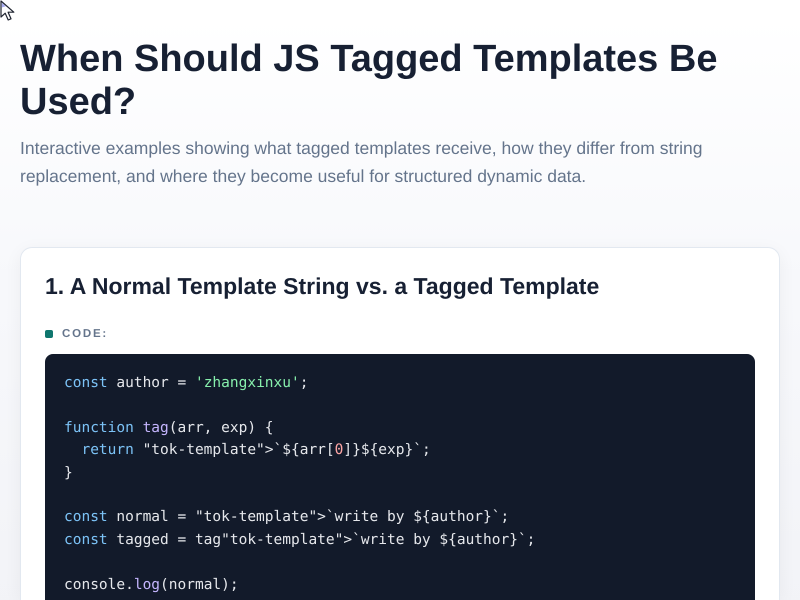 Image resolution: width=800 pixels, height=600 pixels. I want to click on code-line: const tagged = tag"tok-template">`write by ${author}`;, so click(300, 540).